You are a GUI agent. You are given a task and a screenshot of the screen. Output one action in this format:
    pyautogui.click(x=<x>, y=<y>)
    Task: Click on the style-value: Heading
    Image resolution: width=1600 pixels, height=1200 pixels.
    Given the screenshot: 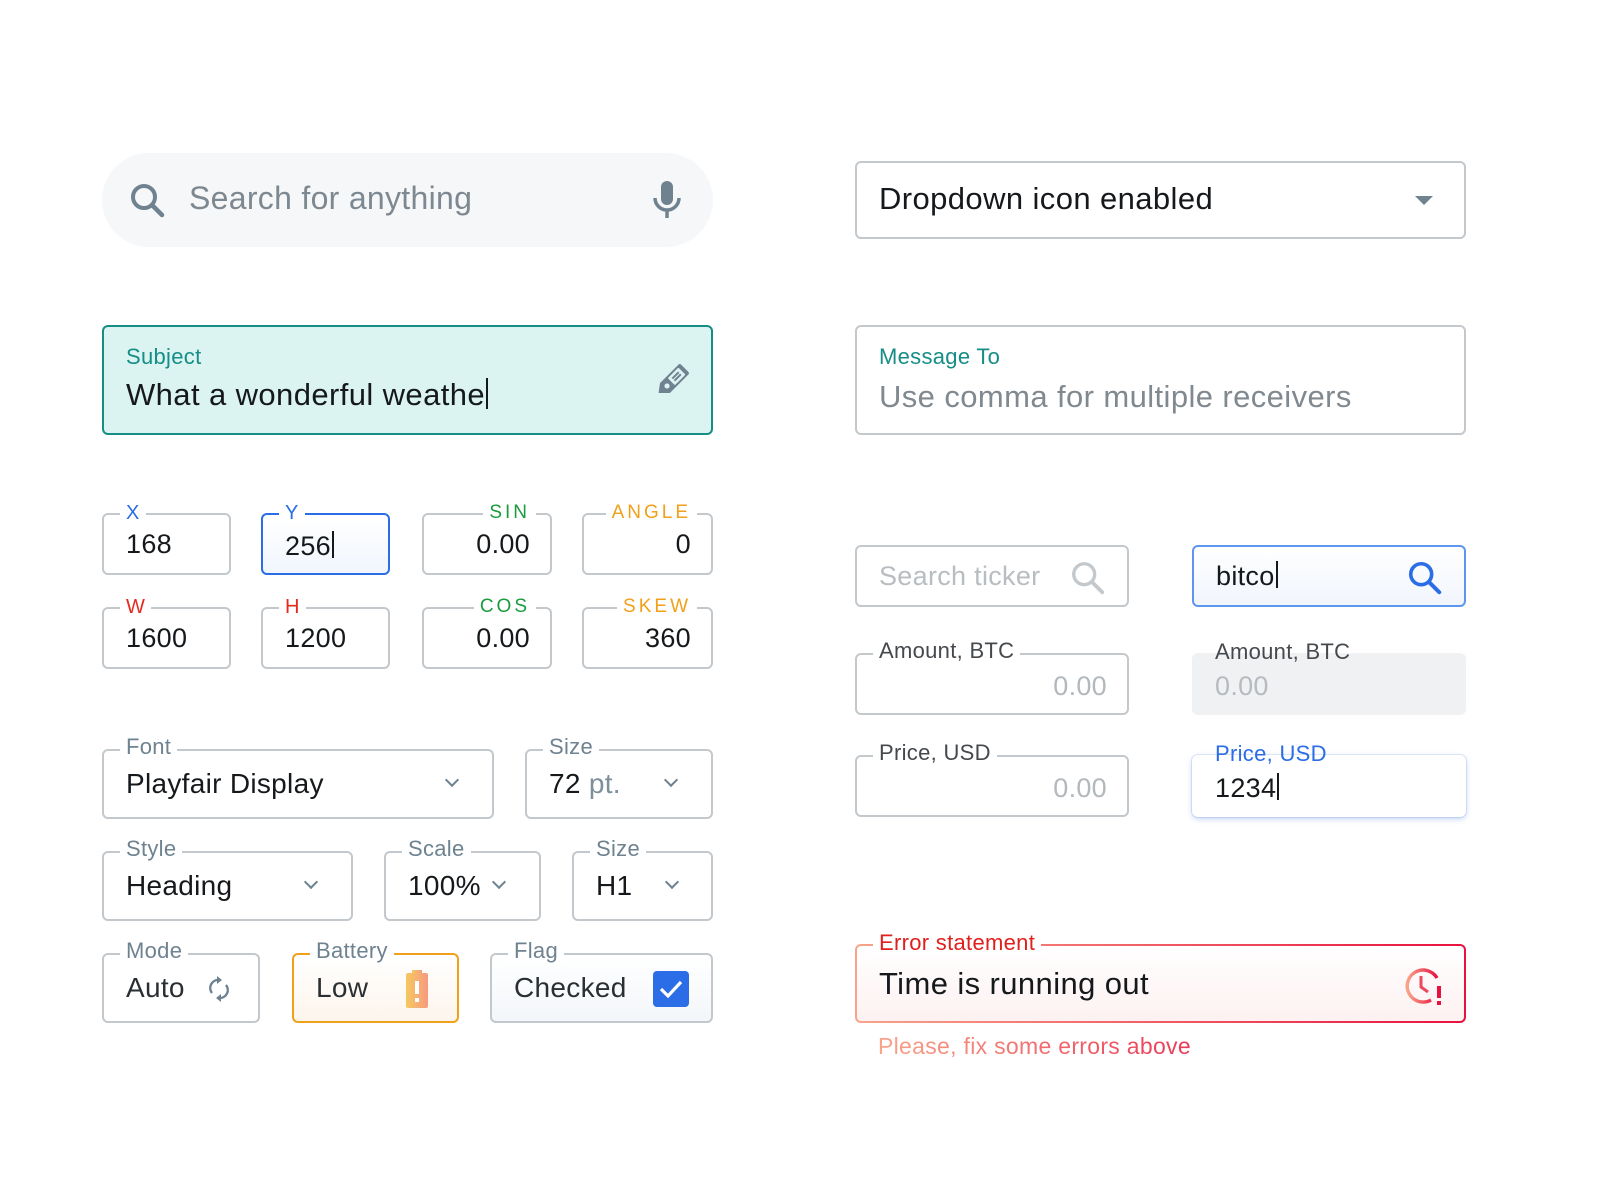 What is the action you would take?
    pyautogui.click(x=179, y=885)
    